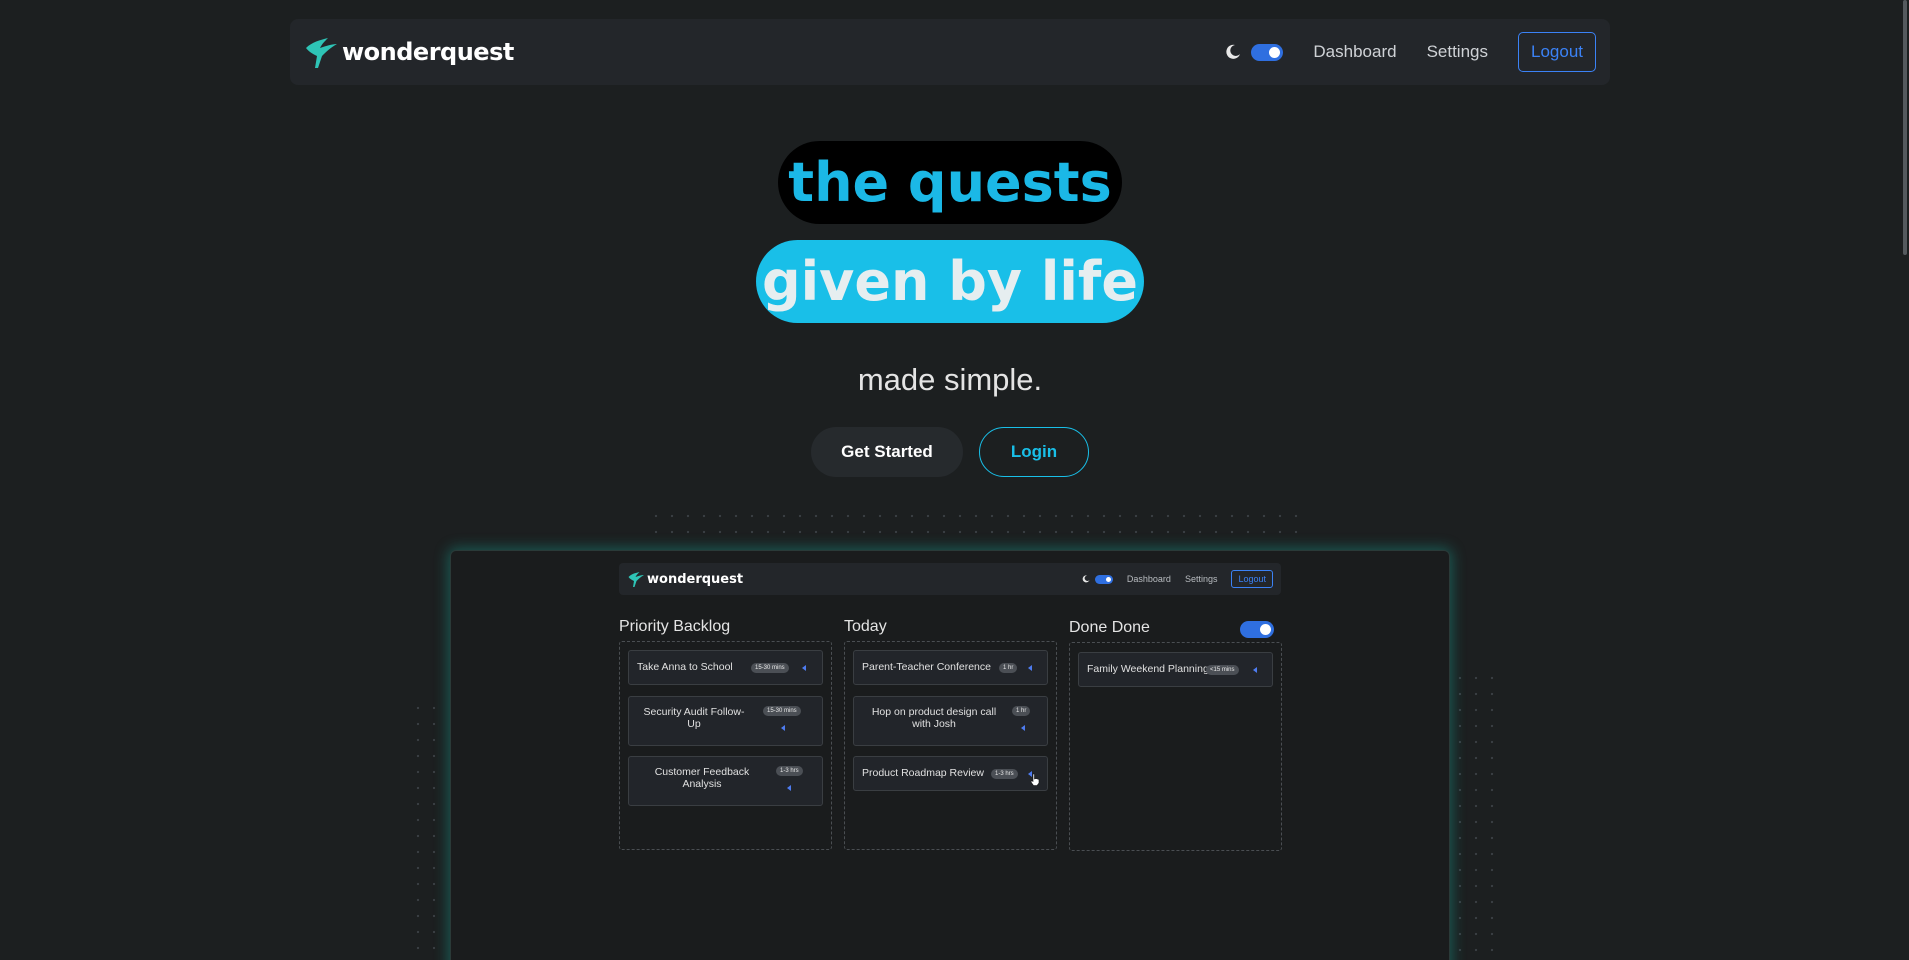 This screenshot has height=960, width=1909. I want to click on task-label: Family Weekend Planning, so click(1148, 669).